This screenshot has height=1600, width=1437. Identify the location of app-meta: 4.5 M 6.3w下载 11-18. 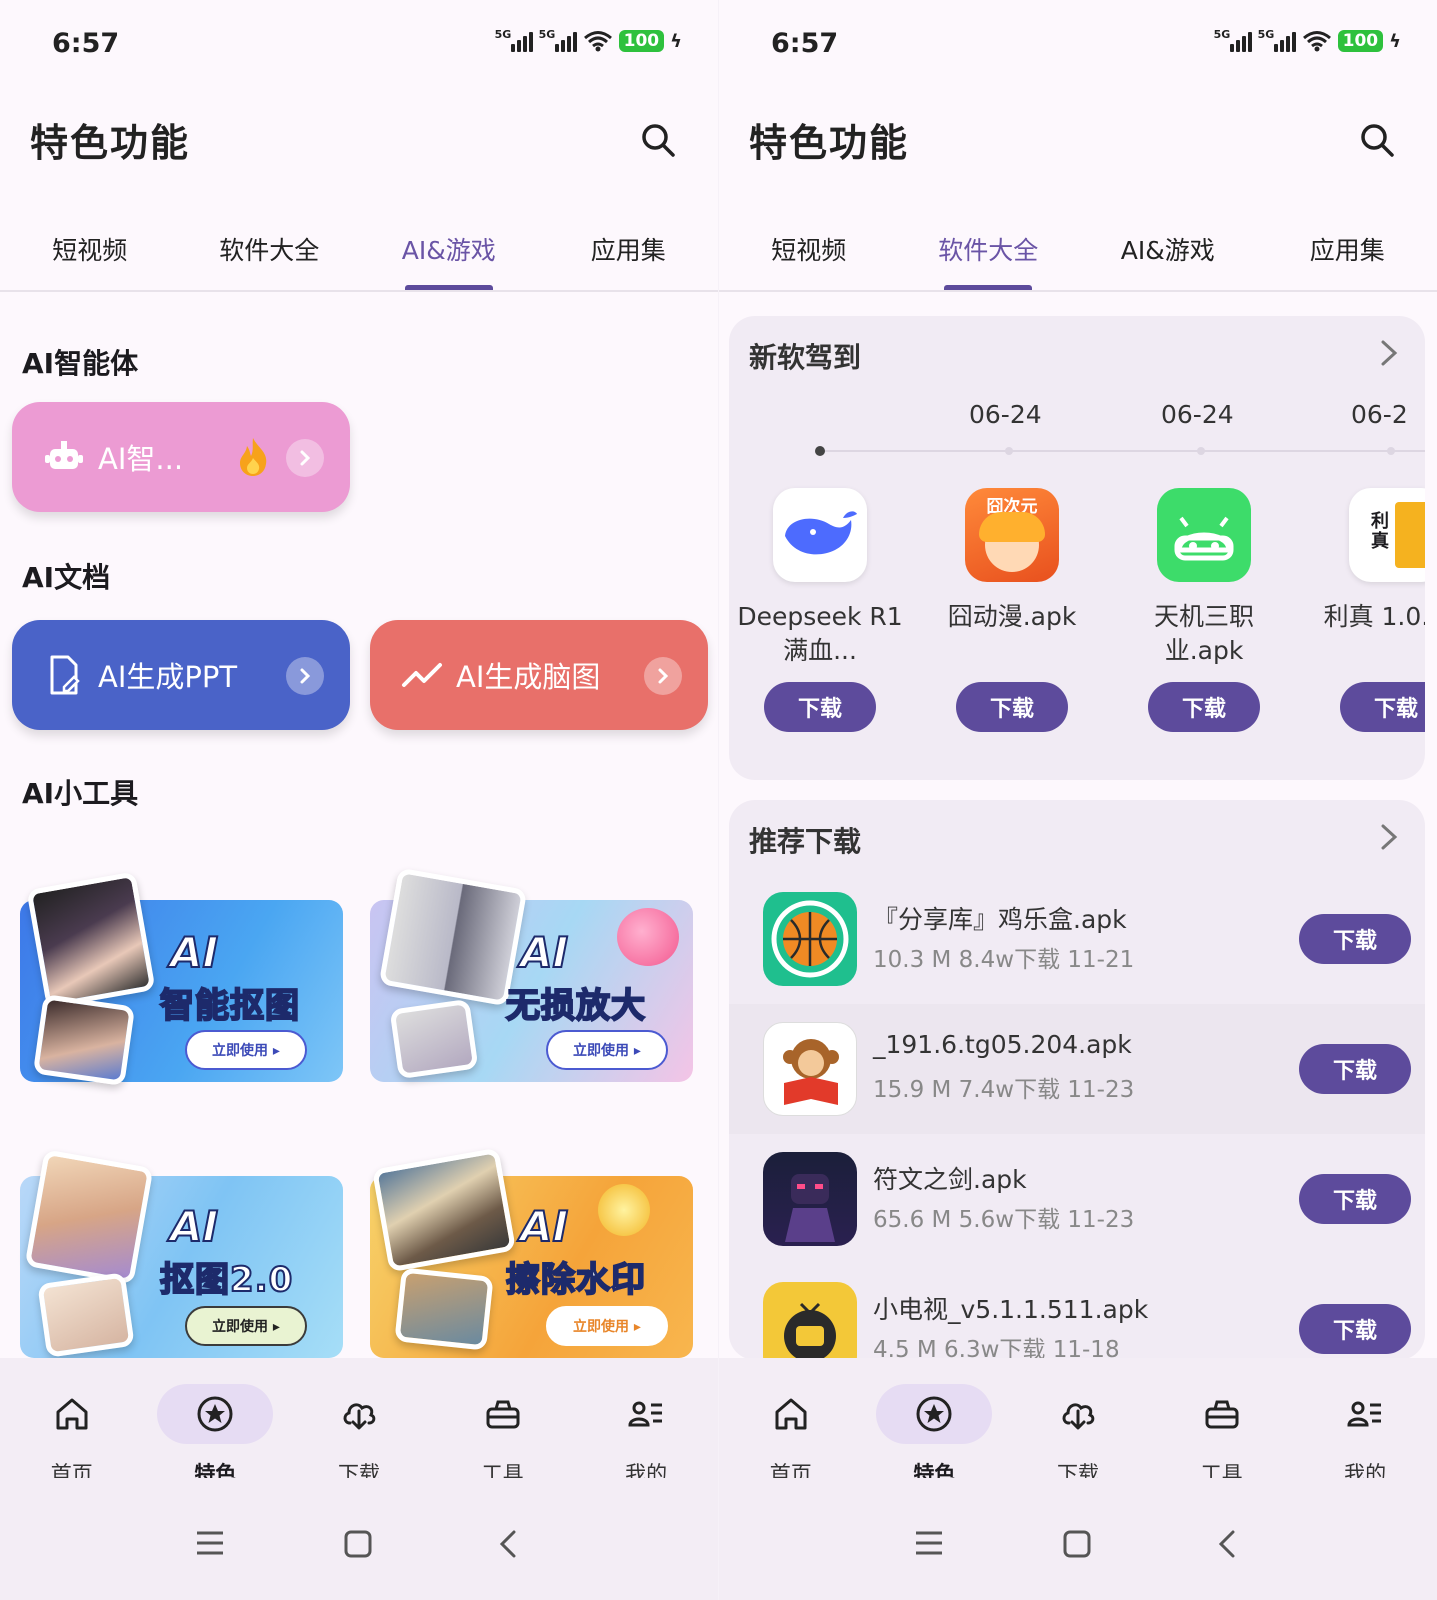
(996, 1348).